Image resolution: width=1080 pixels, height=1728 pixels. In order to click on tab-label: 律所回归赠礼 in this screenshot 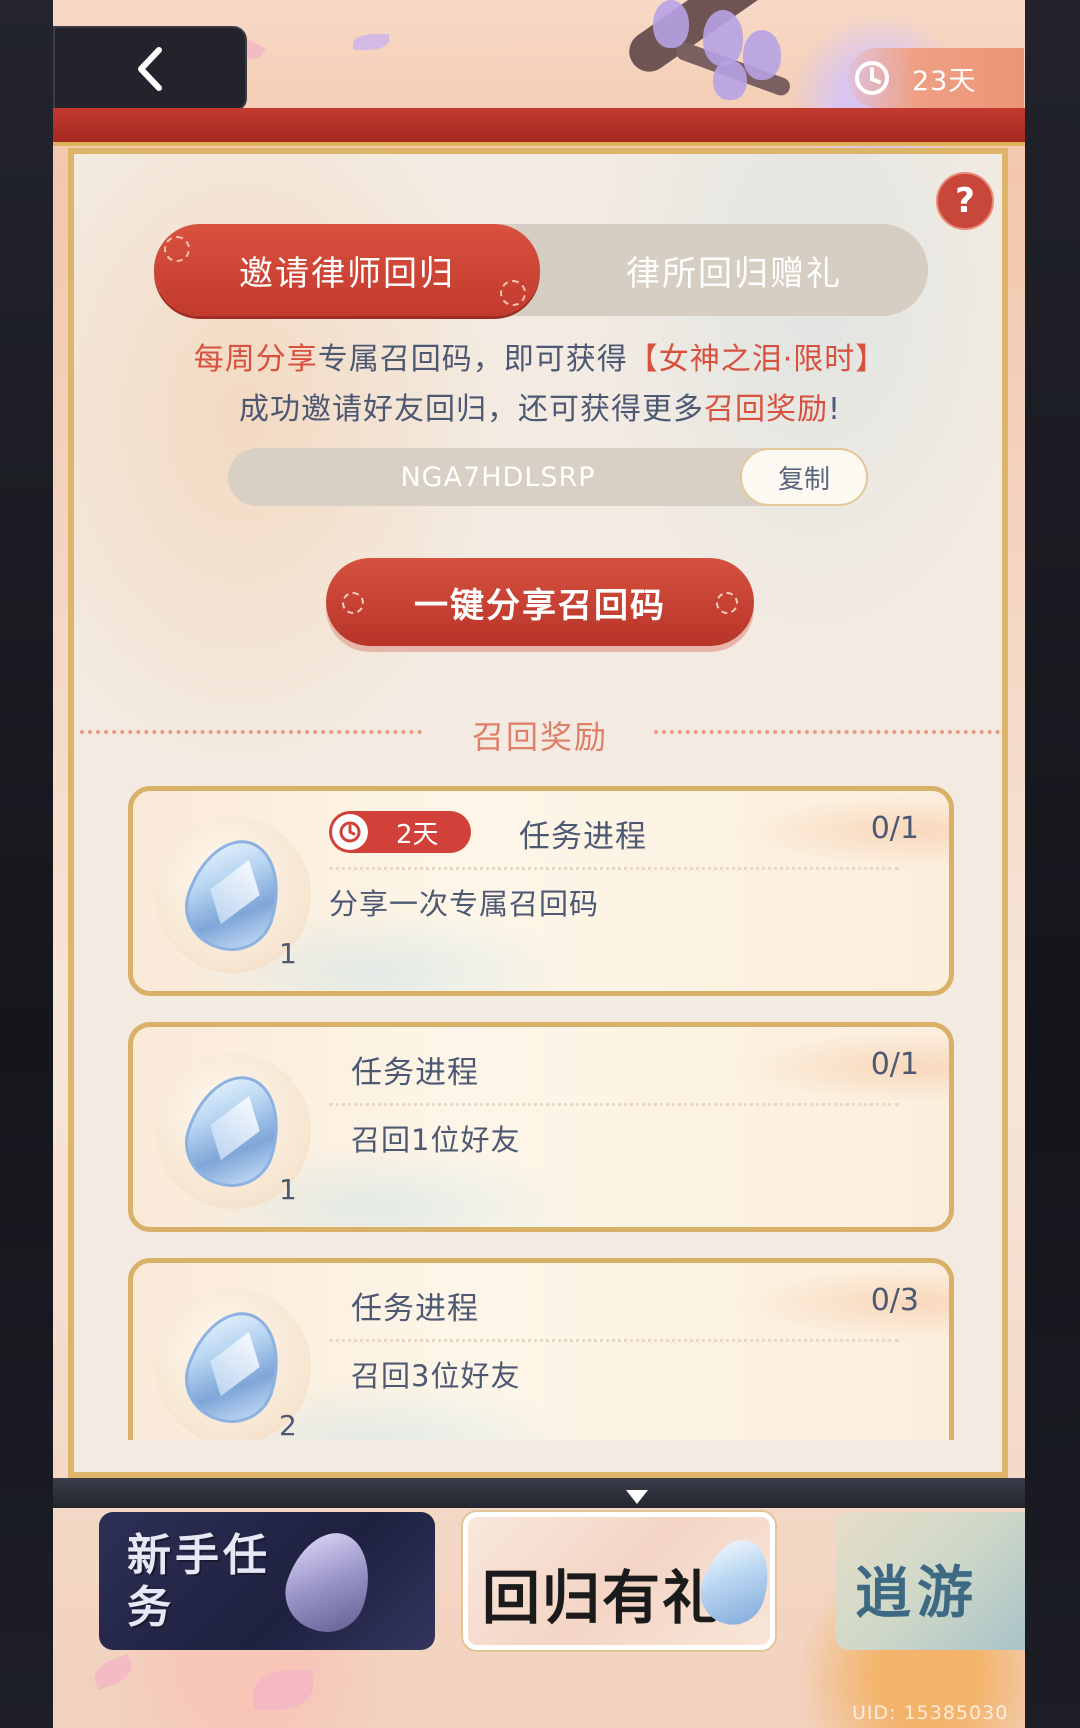, I will do `click(734, 273)`.